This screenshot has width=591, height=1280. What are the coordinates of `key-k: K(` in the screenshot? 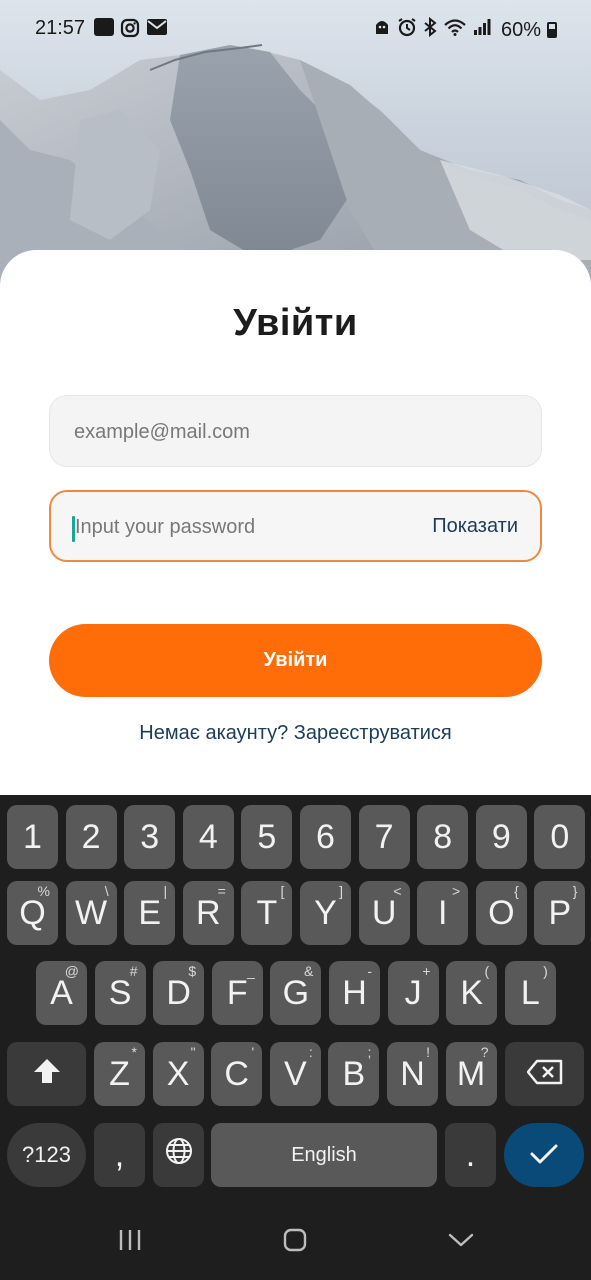 It's located at (472, 993).